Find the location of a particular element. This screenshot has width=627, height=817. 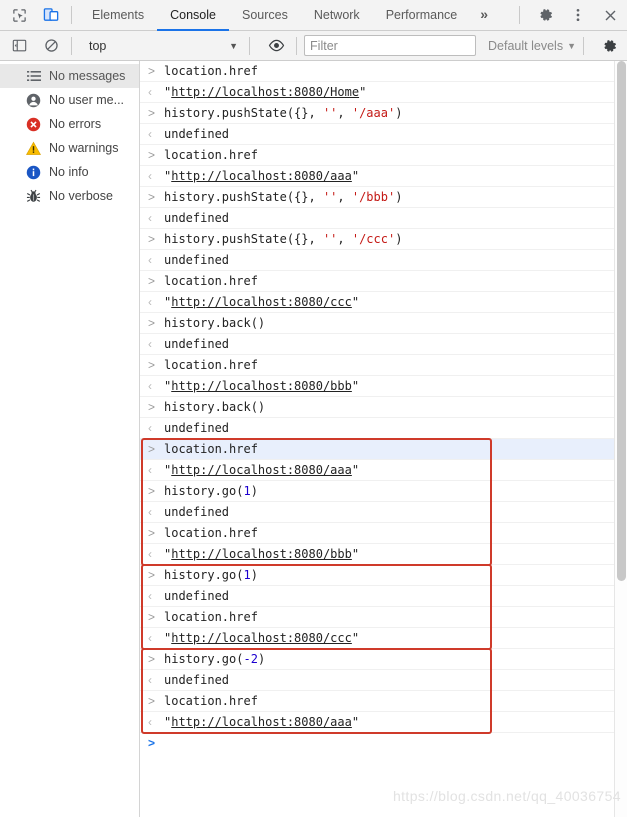

console-input-row: > history.go(-2) is located at coordinates (383, 659).